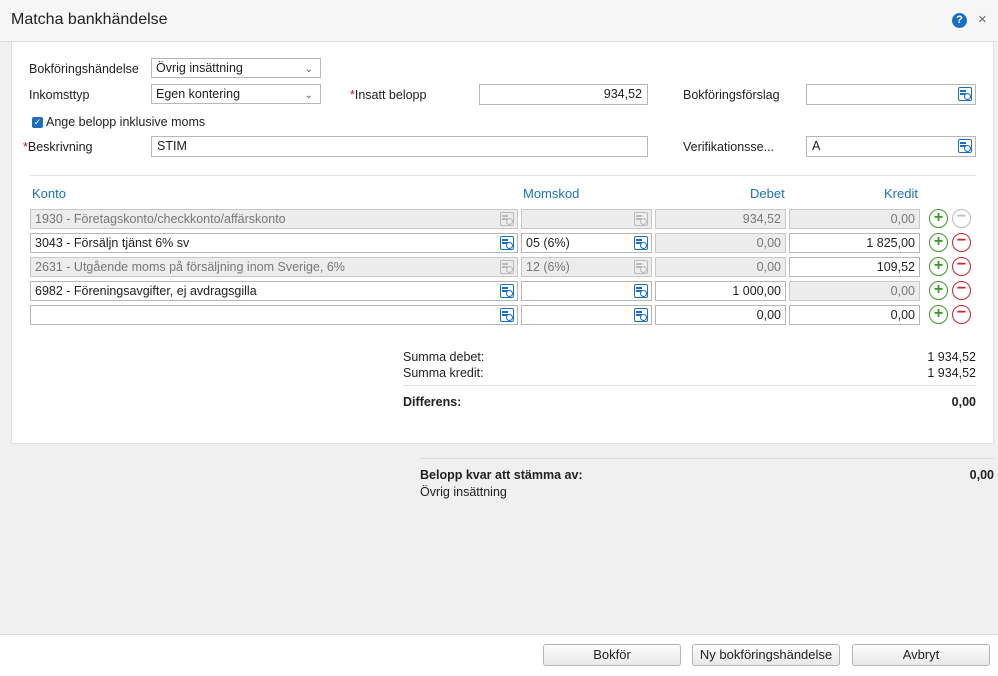 The height and width of the screenshot is (676, 998). What do you see at coordinates (963, 402) in the screenshot?
I see `differens-value: 0,00` at bounding box center [963, 402].